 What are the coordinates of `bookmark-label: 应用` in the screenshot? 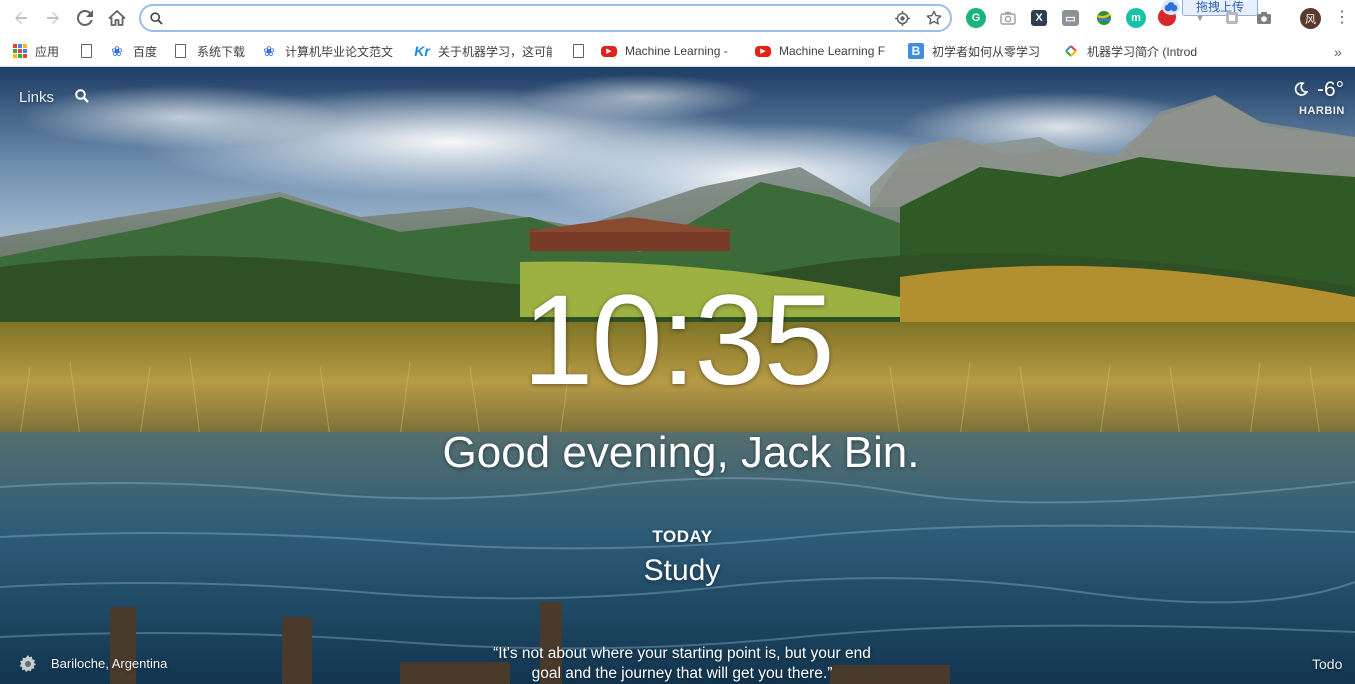 It's located at (47, 51).